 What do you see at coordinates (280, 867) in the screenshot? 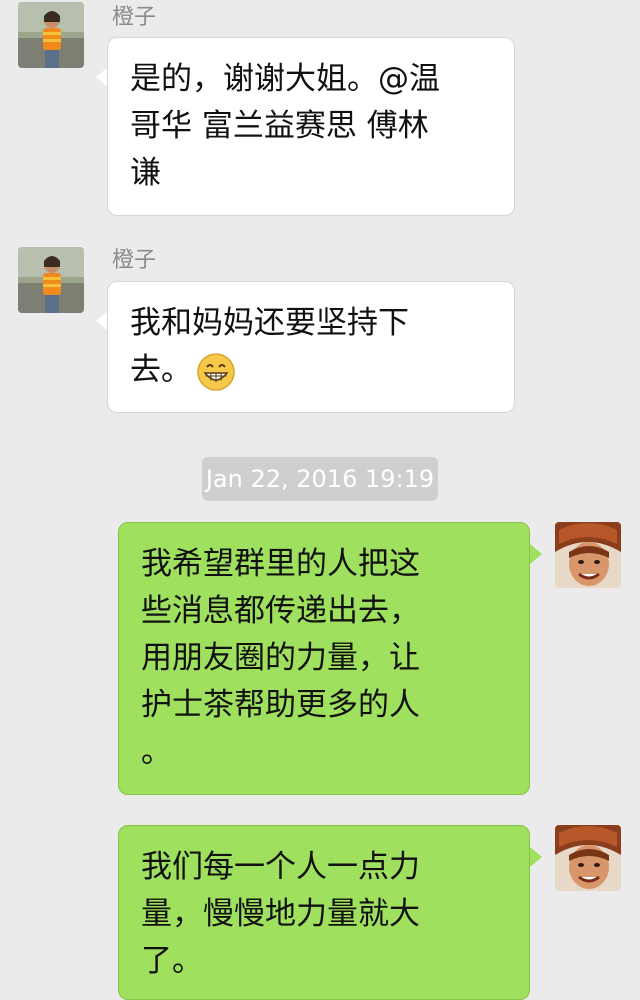
I see `message-line: 我们每一个人一点力` at bounding box center [280, 867].